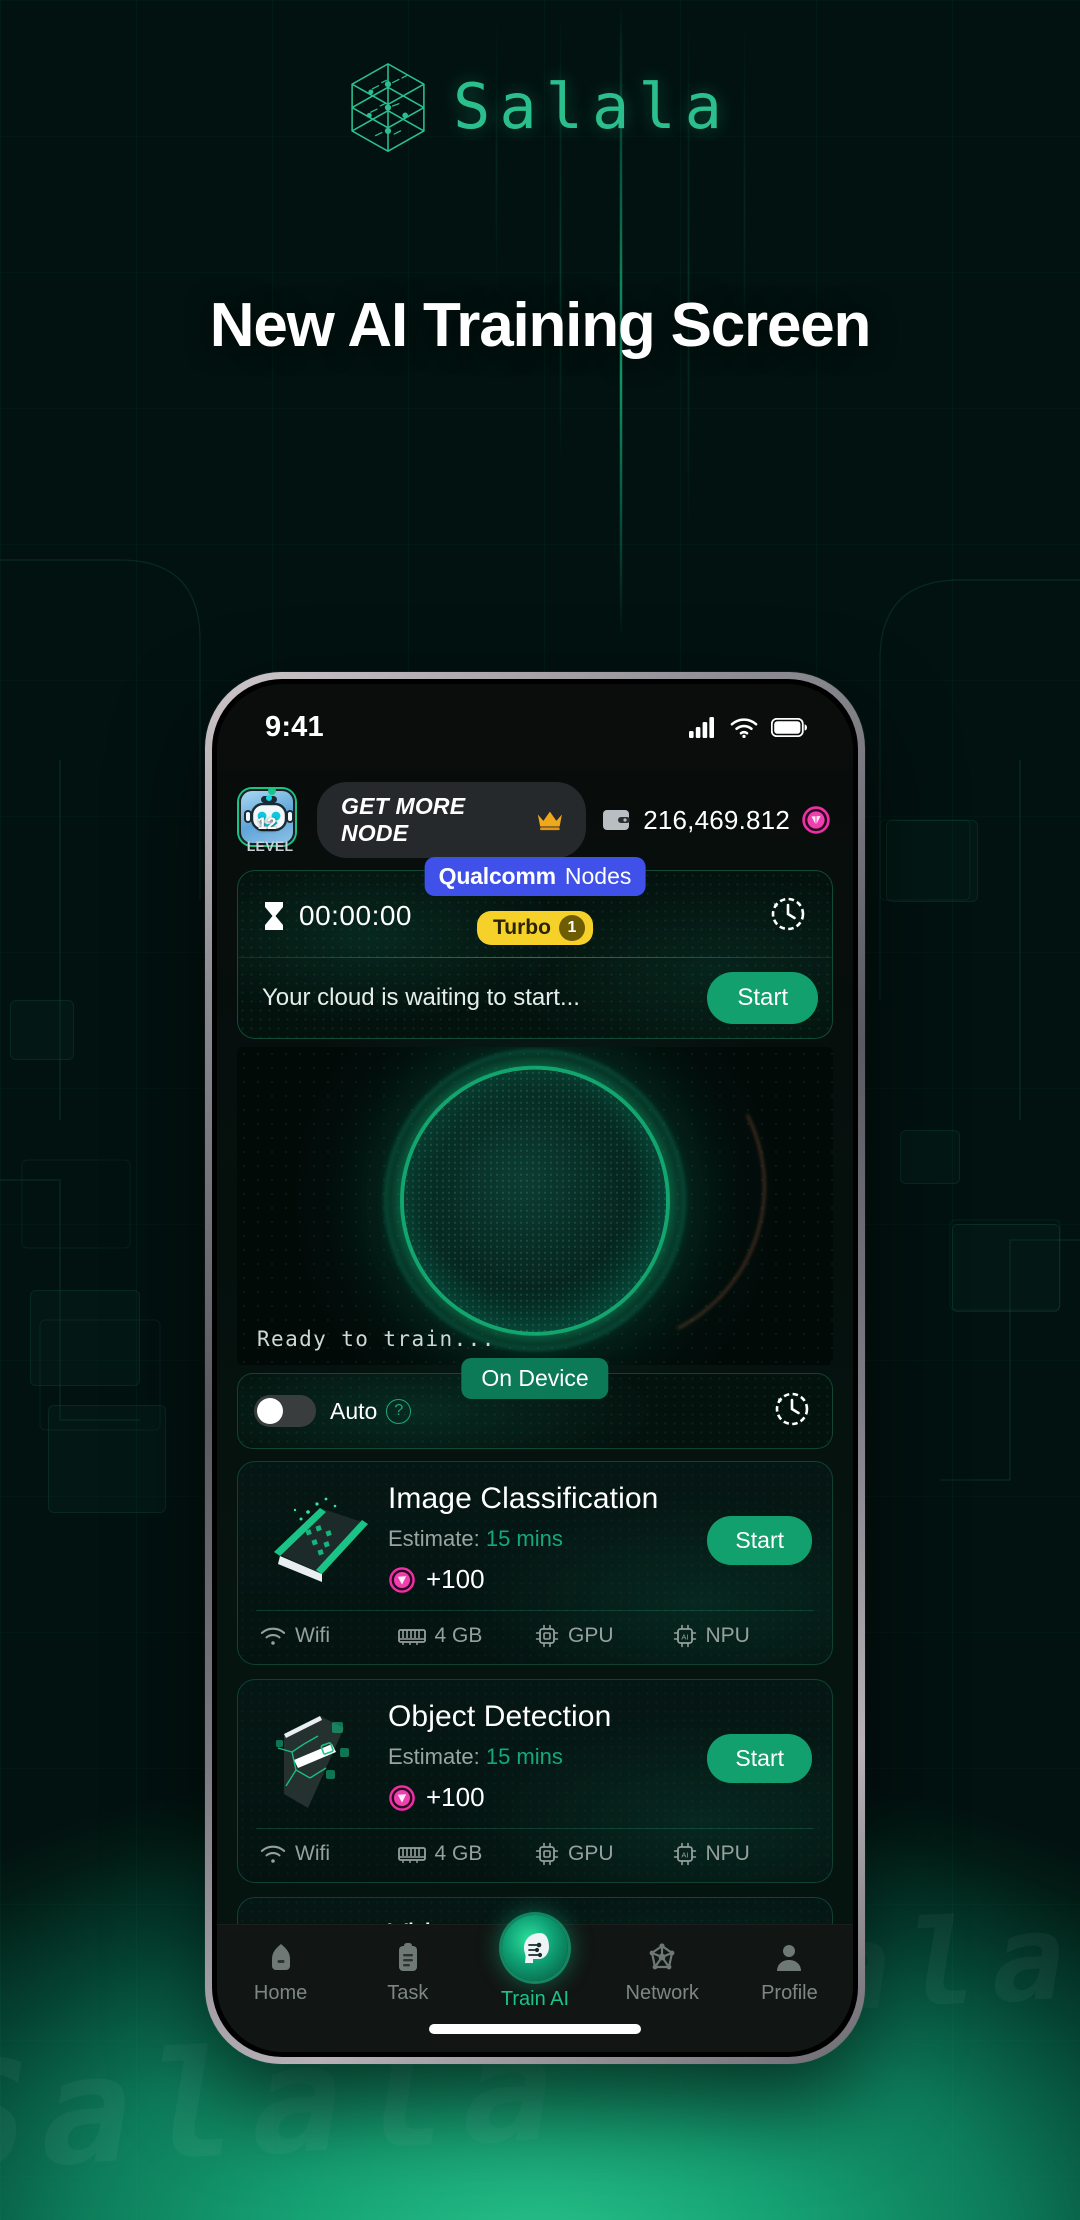  What do you see at coordinates (280, 1957) in the screenshot?
I see `home-icon` at bounding box center [280, 1957].